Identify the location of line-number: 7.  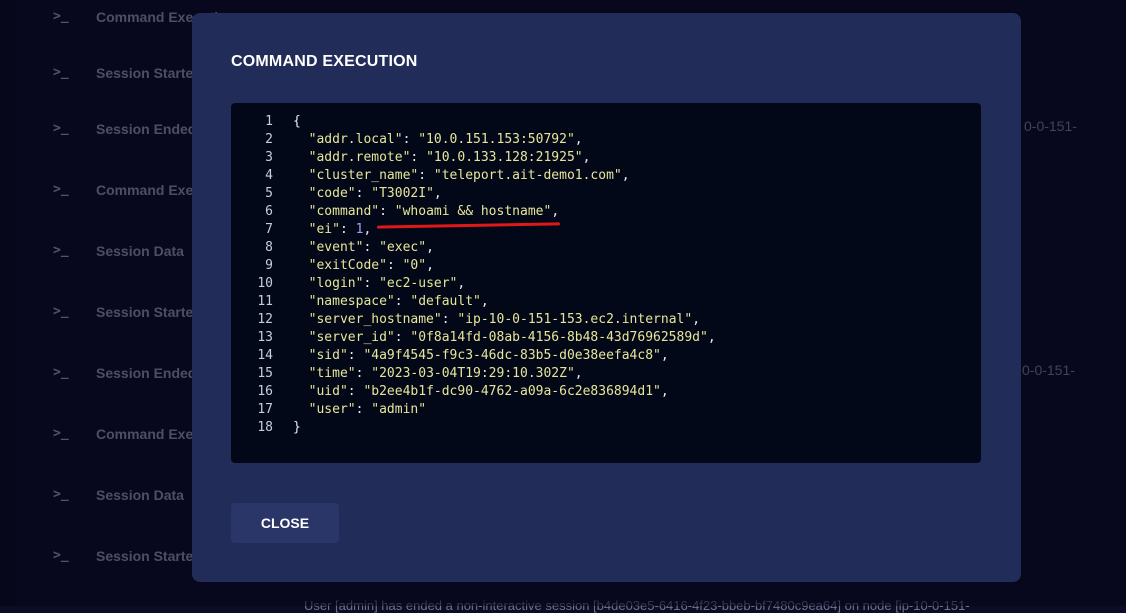
(269, 229).